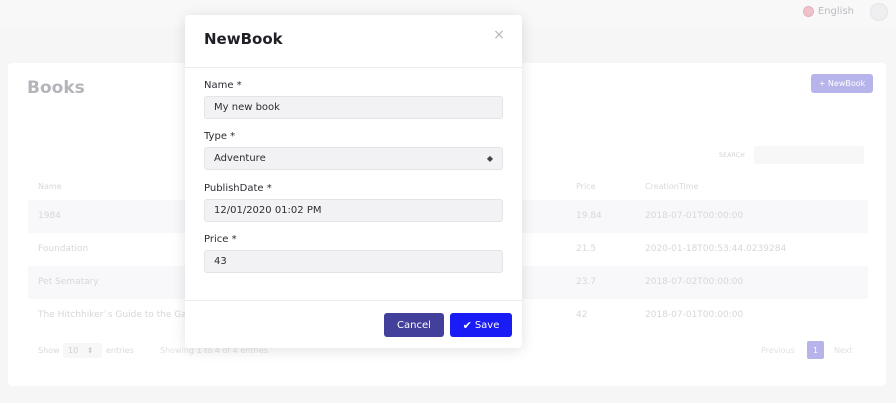  What do you see at coordinates (353, 158) in the screenshot?
I see `type-select: Adventure ◆` at bounding box center [353, 158].